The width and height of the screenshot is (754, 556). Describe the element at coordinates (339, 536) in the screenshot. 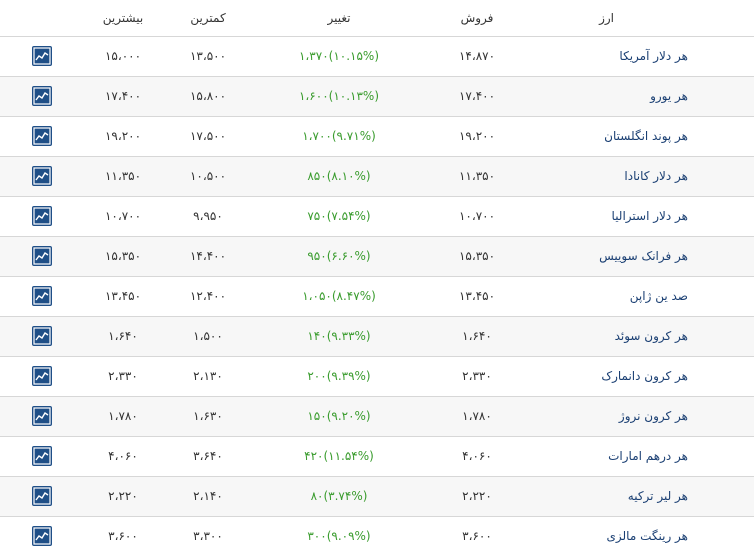

I see `change-value: ۳۰۰(۹.۰۹%)` at that location.